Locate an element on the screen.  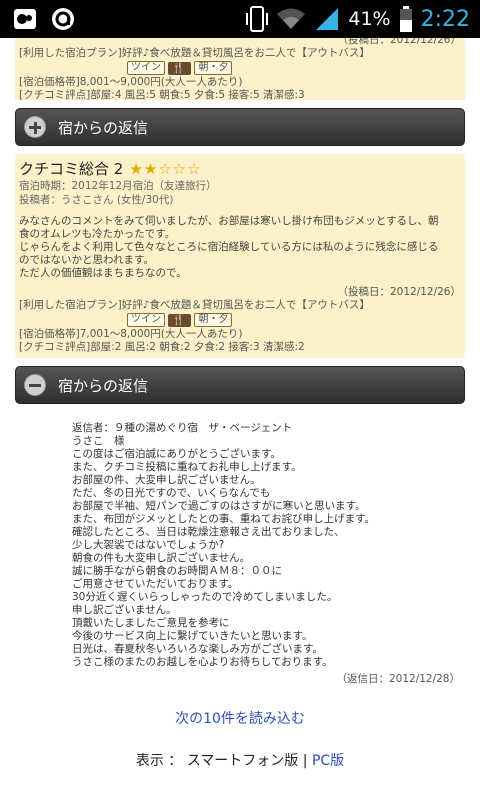
reply-line: 日光は、春夏秋冬いろいろな楽しみ方がございます。 is located at coordinates (197, 649).